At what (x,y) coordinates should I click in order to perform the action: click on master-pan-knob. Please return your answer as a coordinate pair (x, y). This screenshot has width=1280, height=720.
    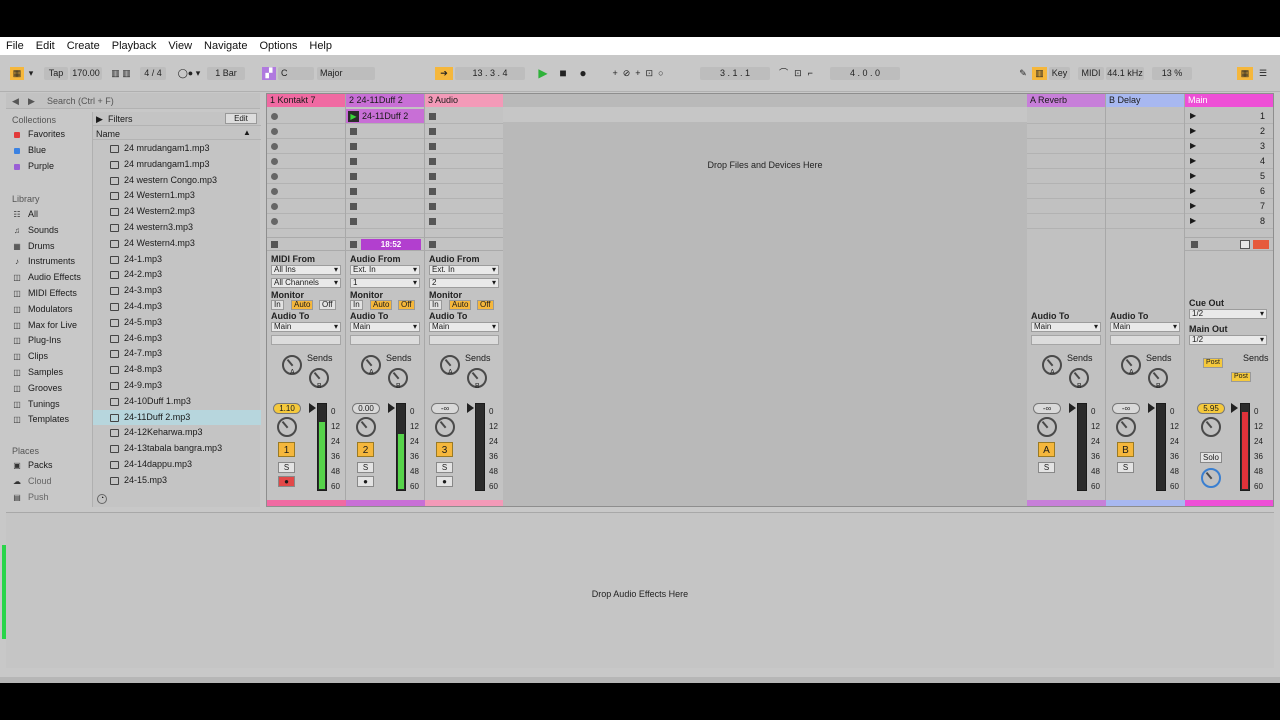
    Looking at the image, I should click on (1211, 427).